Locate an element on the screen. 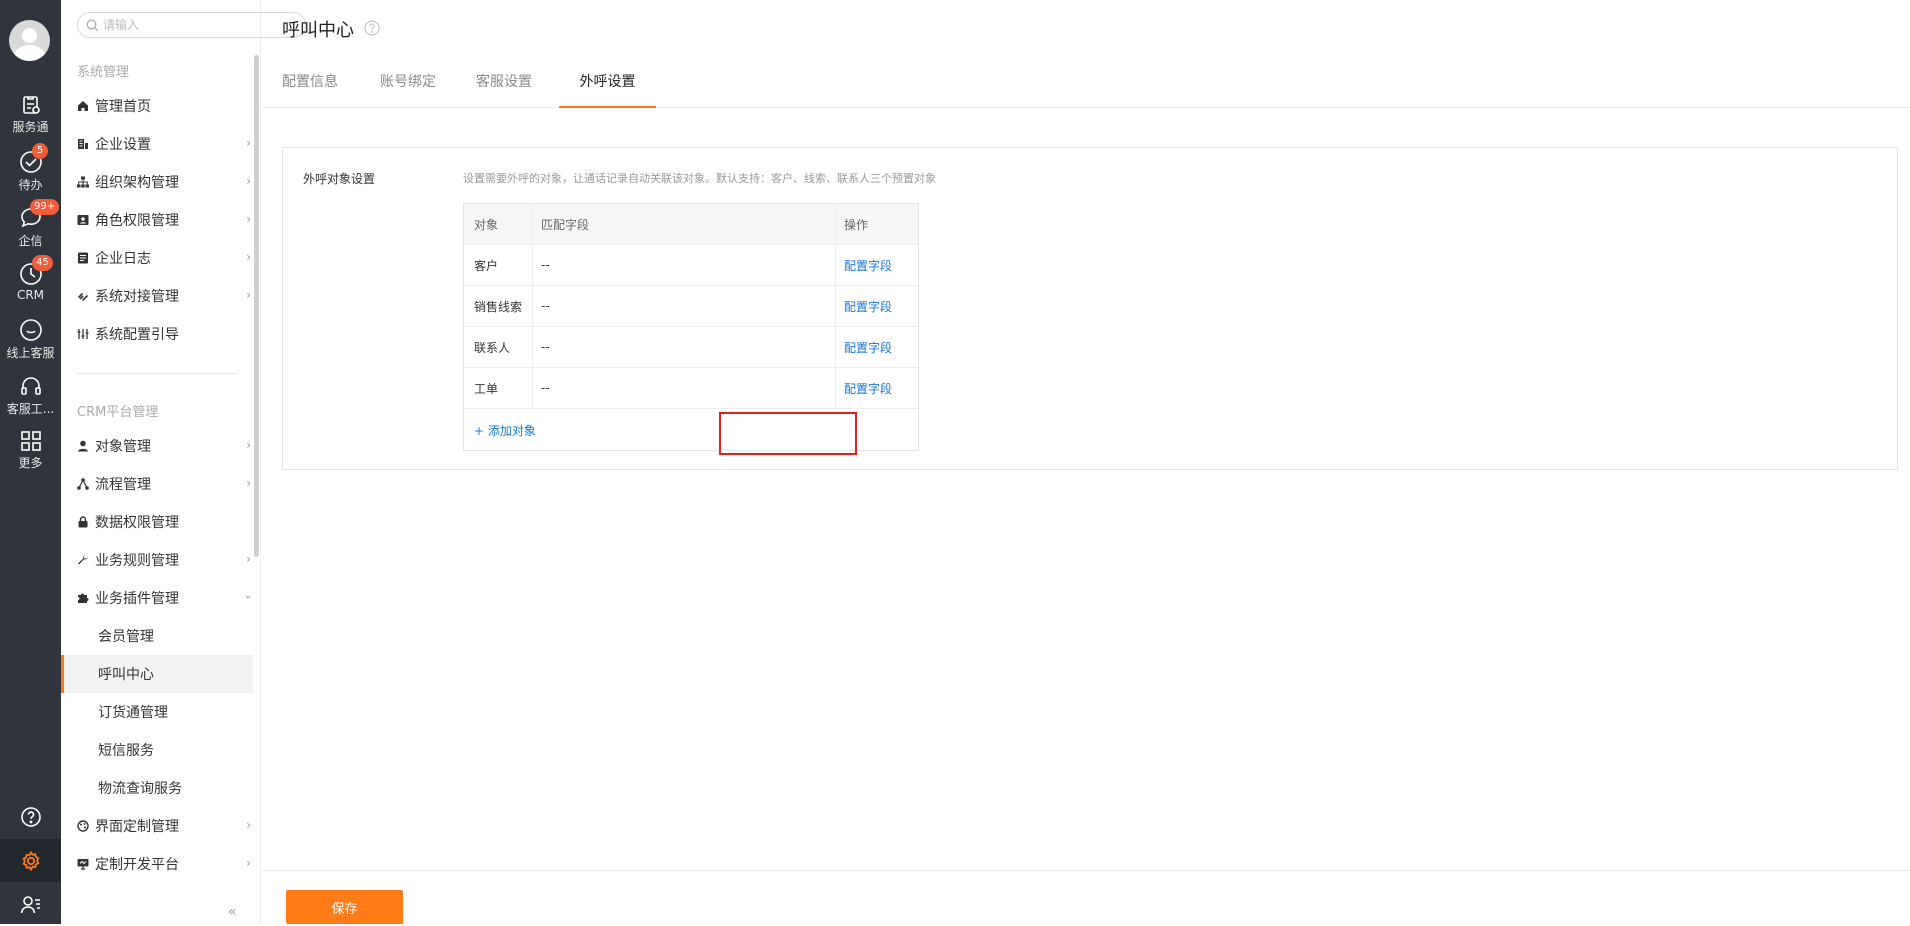 This screenshot has width=1910, height=926. message-badge: 99+ is located at coordinates (45, 207).